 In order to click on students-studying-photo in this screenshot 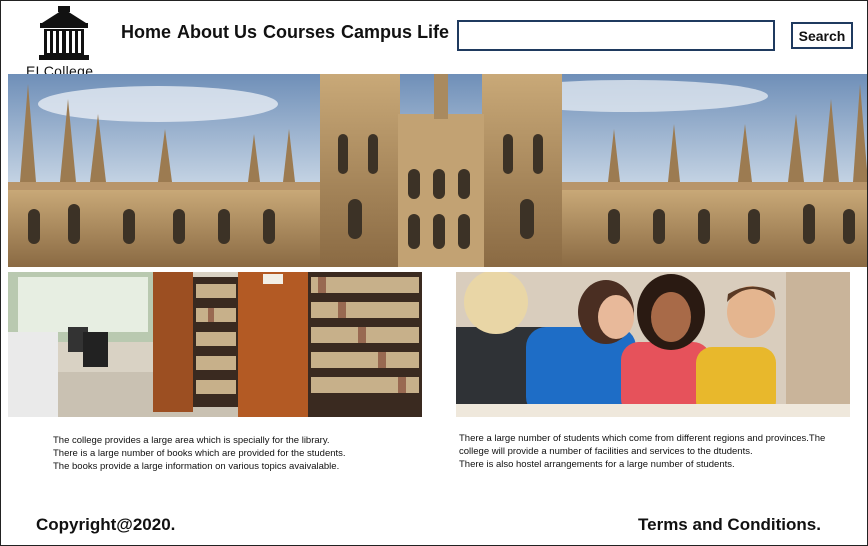, I will do `click(653, 344)`.